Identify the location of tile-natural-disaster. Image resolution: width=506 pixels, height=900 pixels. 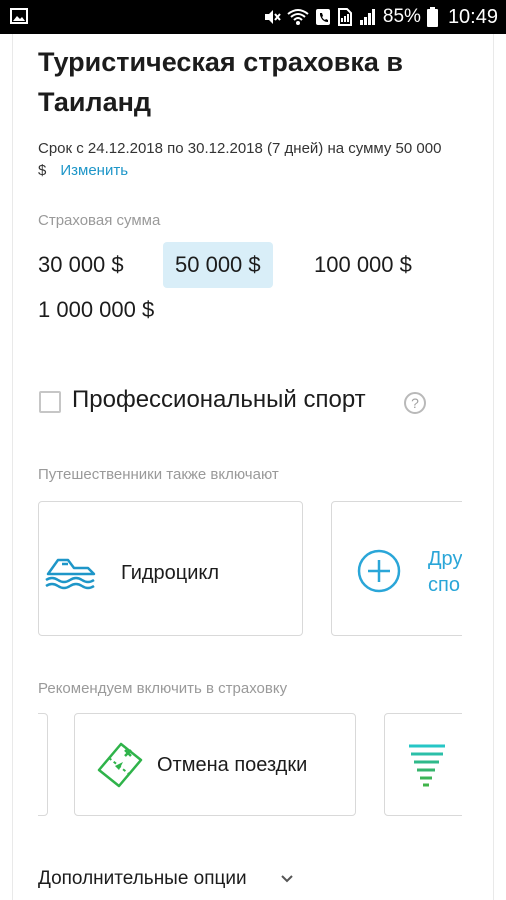
(423, 764).